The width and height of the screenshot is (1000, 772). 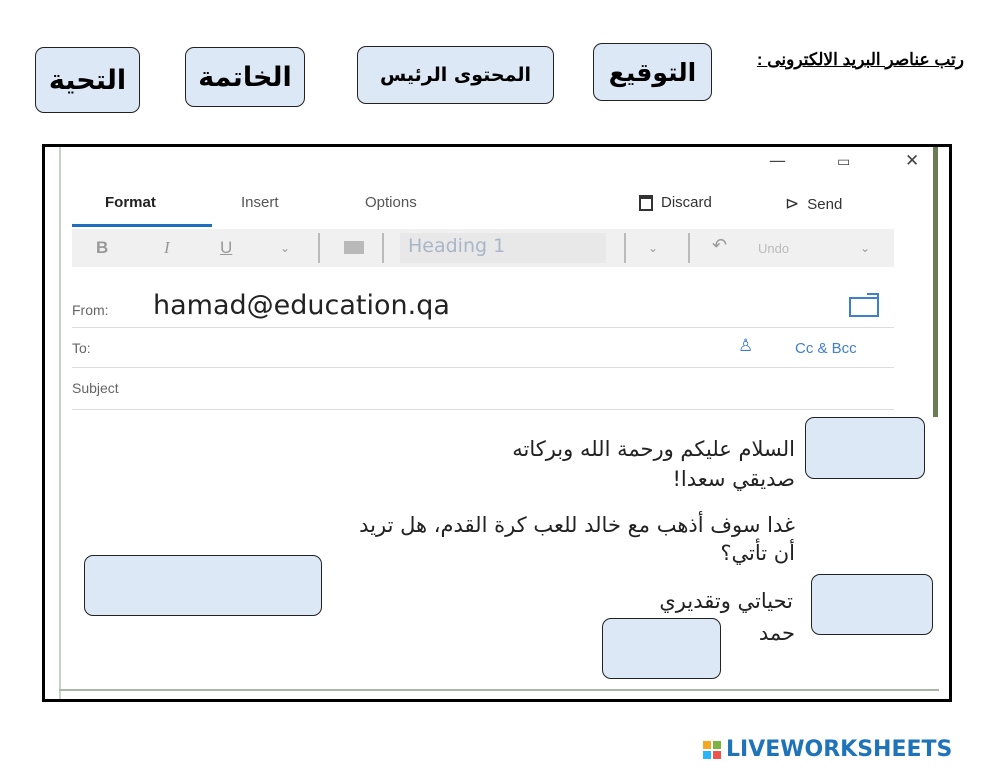 I want to click on send-icon: ⊳, so click(x=792, y=203).